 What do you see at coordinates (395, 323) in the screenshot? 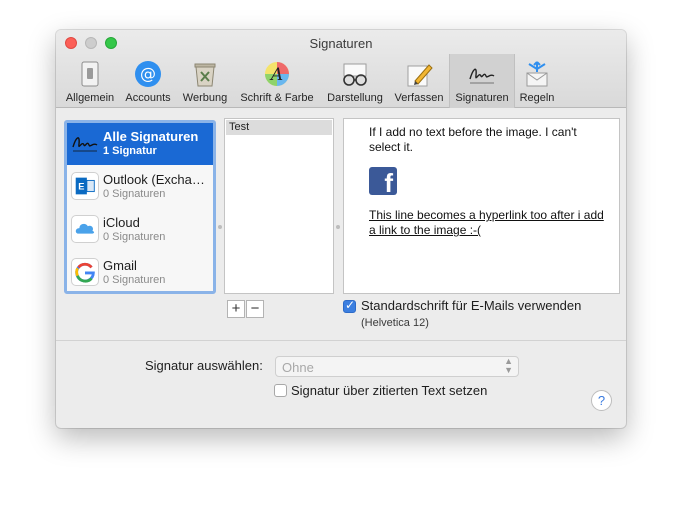
I see `default-font-hint: (Helvetica 12)` at bounding box center [395, 323].